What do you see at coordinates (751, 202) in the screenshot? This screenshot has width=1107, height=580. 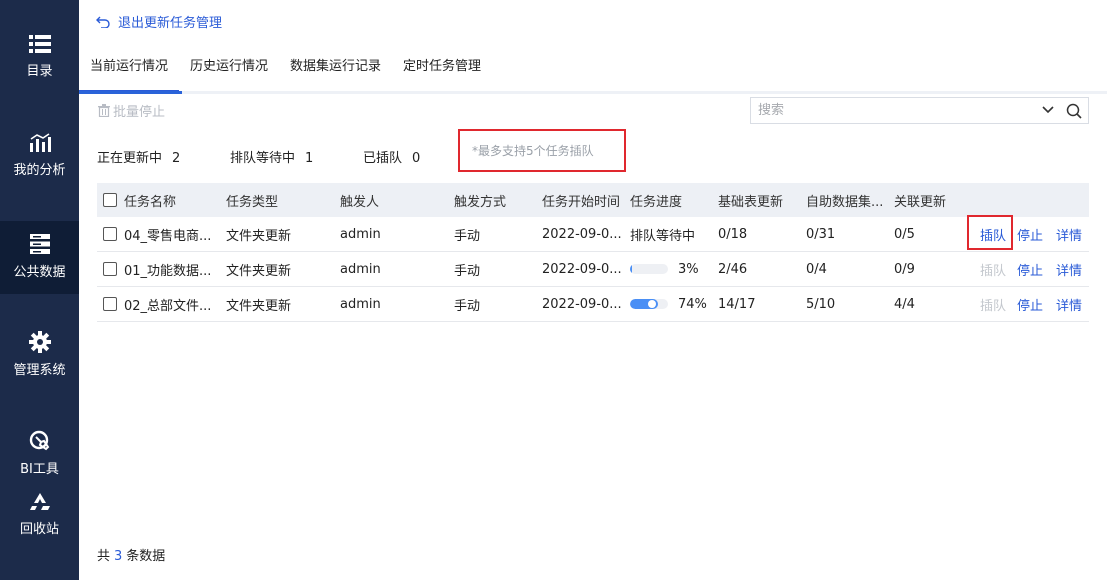 I see `header-base-update: 基础表更新` at bounding box center [751, 202].